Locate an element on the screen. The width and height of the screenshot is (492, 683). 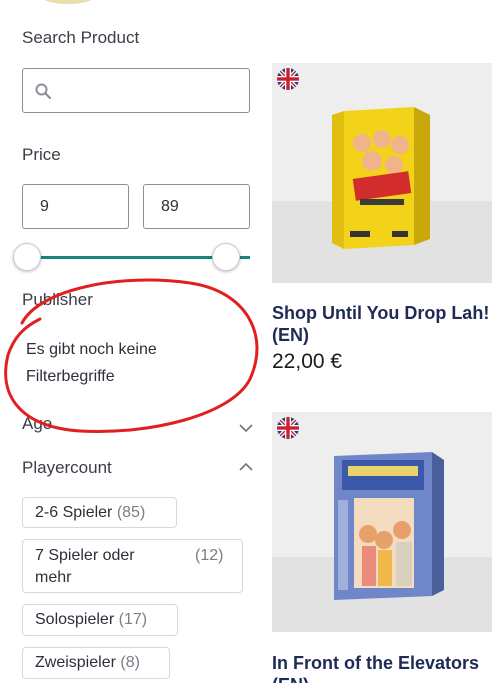
price-slider-max-handle is located at coordinates (226, 257).